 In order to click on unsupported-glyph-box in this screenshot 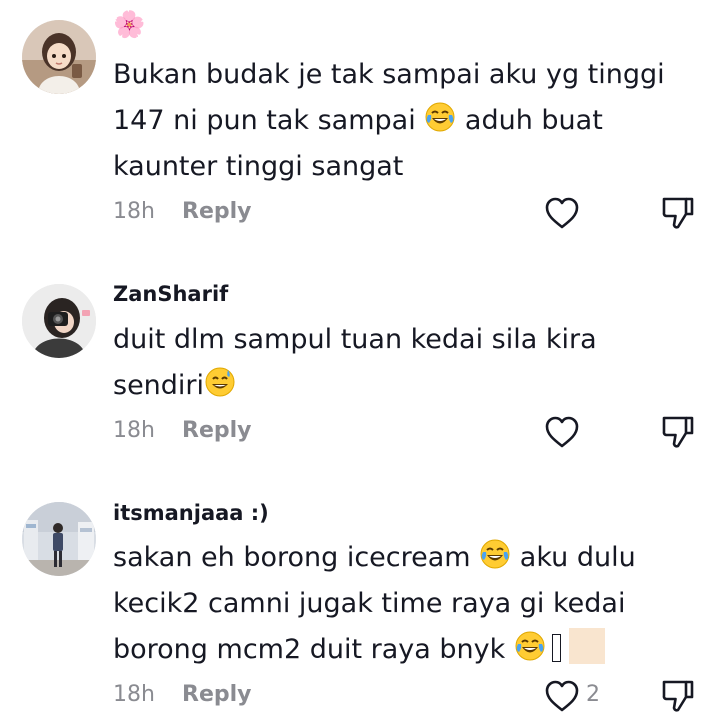, I will do `click(556, 648)`.